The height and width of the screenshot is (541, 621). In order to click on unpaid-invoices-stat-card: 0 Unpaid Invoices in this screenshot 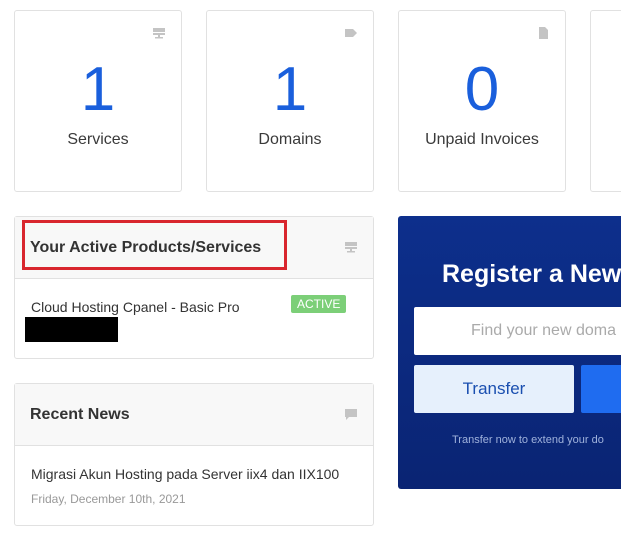, I will do `click(482, 101)`.